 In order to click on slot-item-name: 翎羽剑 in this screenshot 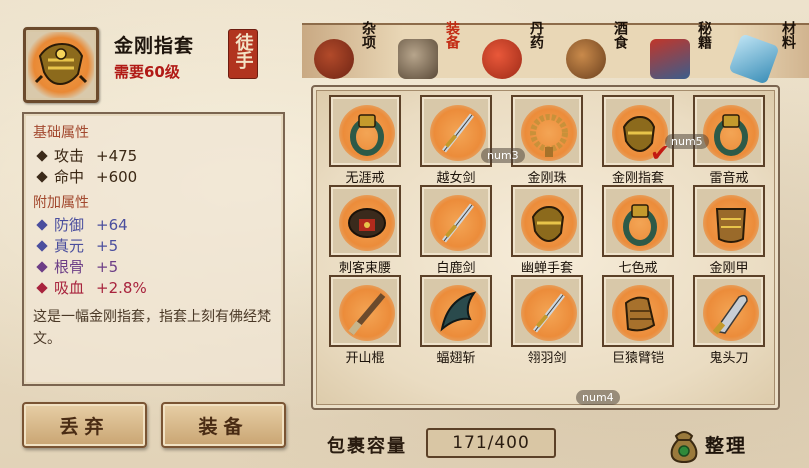, I will do `click(547, 358)`.